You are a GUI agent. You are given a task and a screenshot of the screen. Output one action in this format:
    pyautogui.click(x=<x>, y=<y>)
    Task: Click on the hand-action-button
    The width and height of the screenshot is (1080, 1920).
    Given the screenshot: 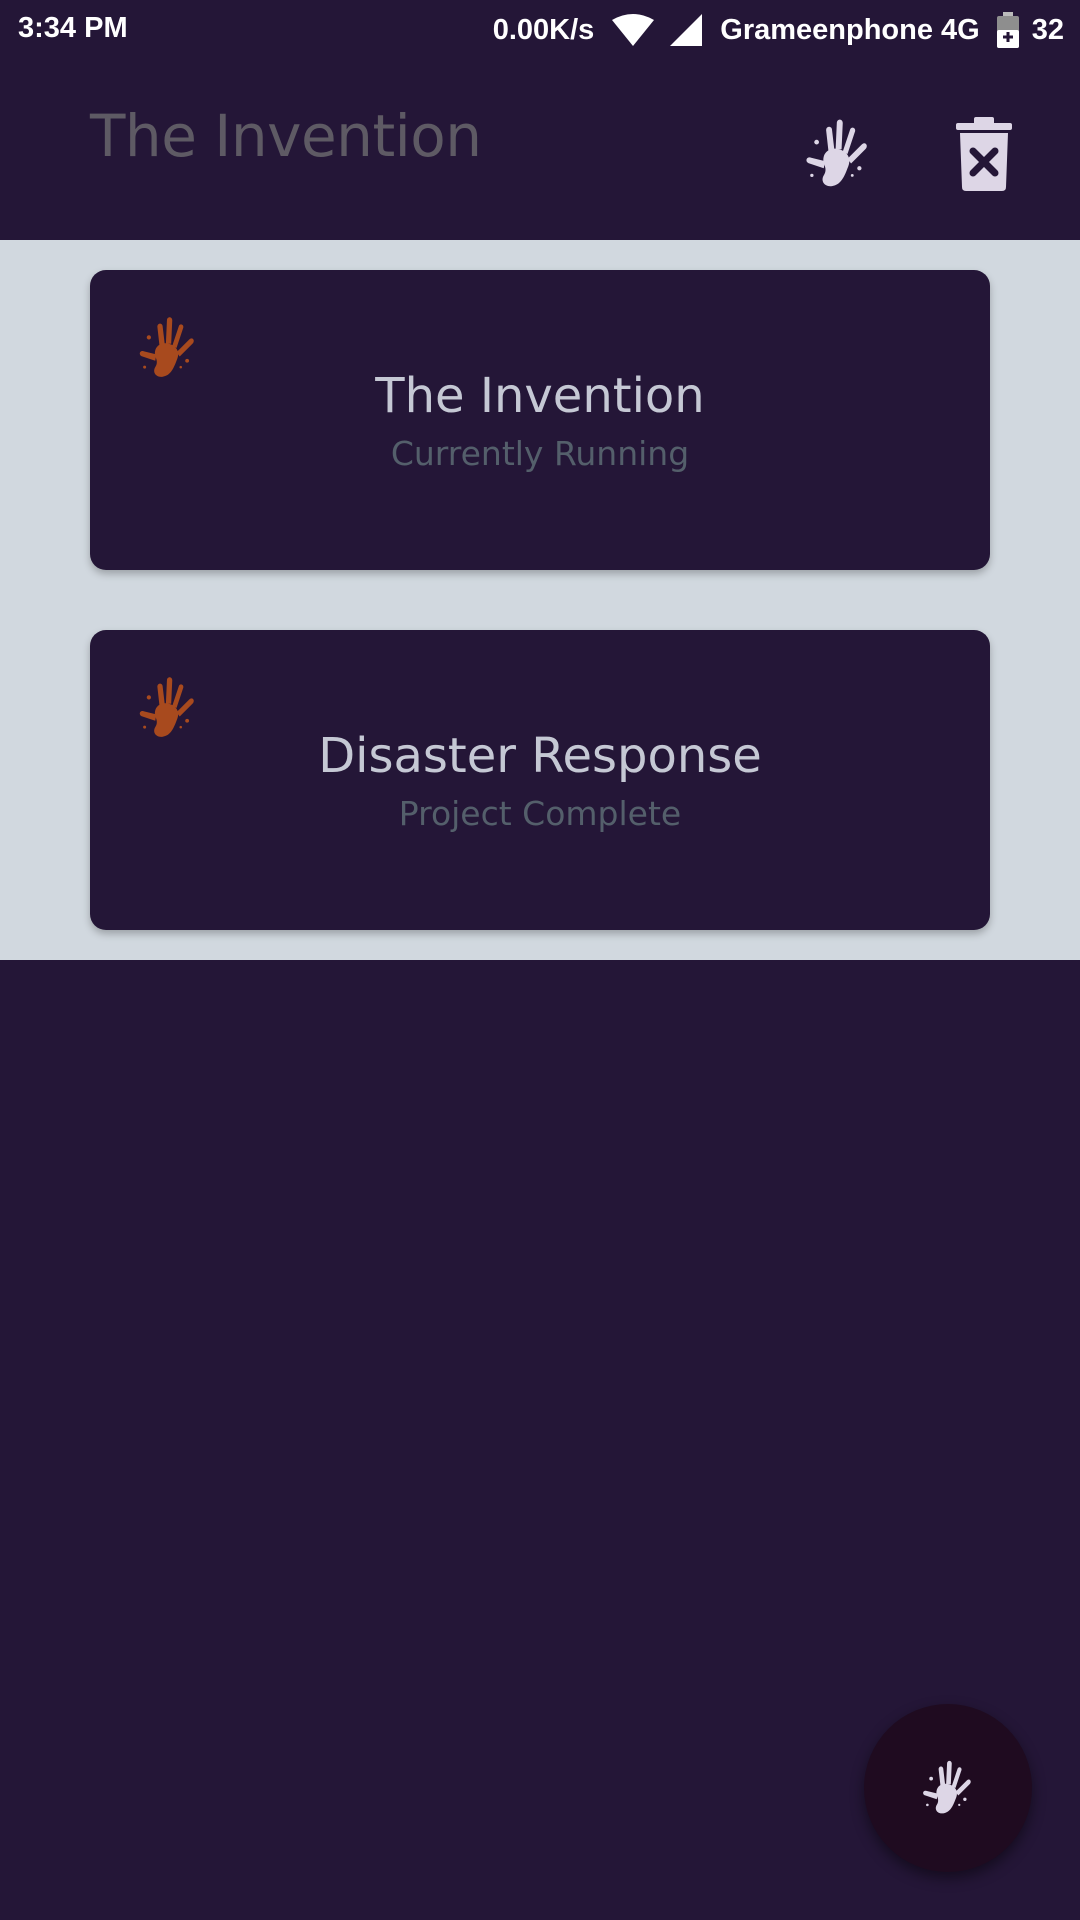 What is the action you would take?
    pyautogui.click(x=838, y=154)
    